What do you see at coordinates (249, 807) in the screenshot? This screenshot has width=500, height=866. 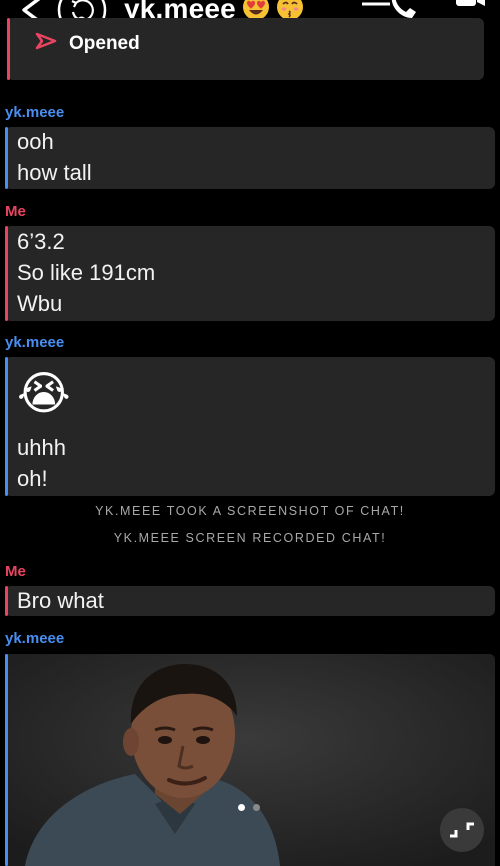 I see `media-pager` at bounding box center [249, 807].